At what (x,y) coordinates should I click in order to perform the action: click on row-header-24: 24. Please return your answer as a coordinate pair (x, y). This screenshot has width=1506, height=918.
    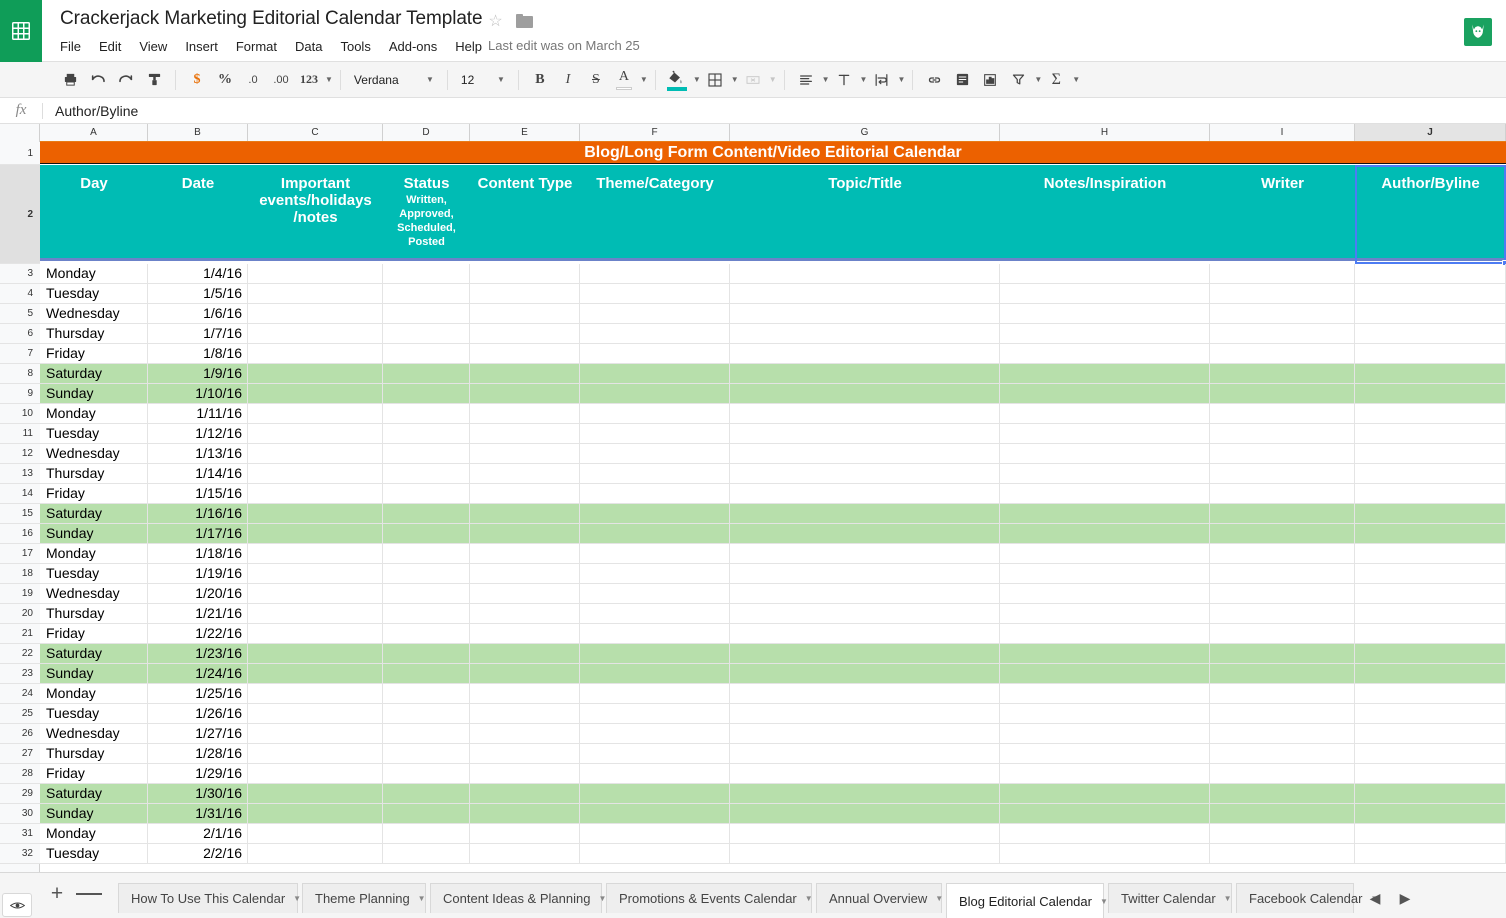
    Looking at the image, I should click on (20, 694).